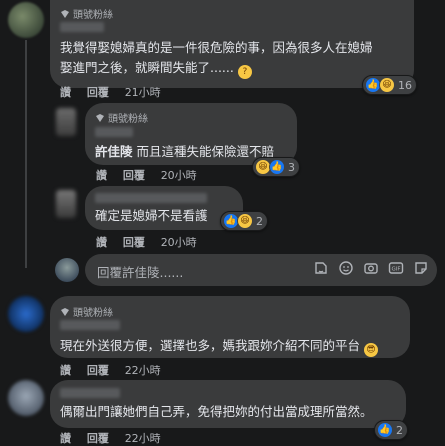  I want to click on current-user-avatar, so click(67, 270).